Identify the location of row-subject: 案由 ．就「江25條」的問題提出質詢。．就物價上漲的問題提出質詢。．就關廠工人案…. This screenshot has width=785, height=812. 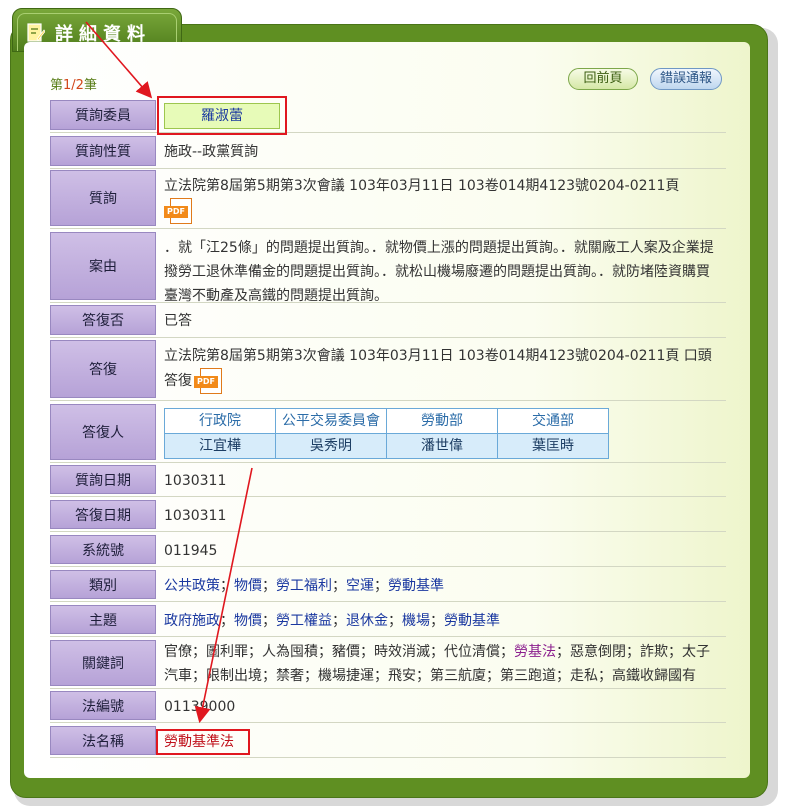
(388, 268).